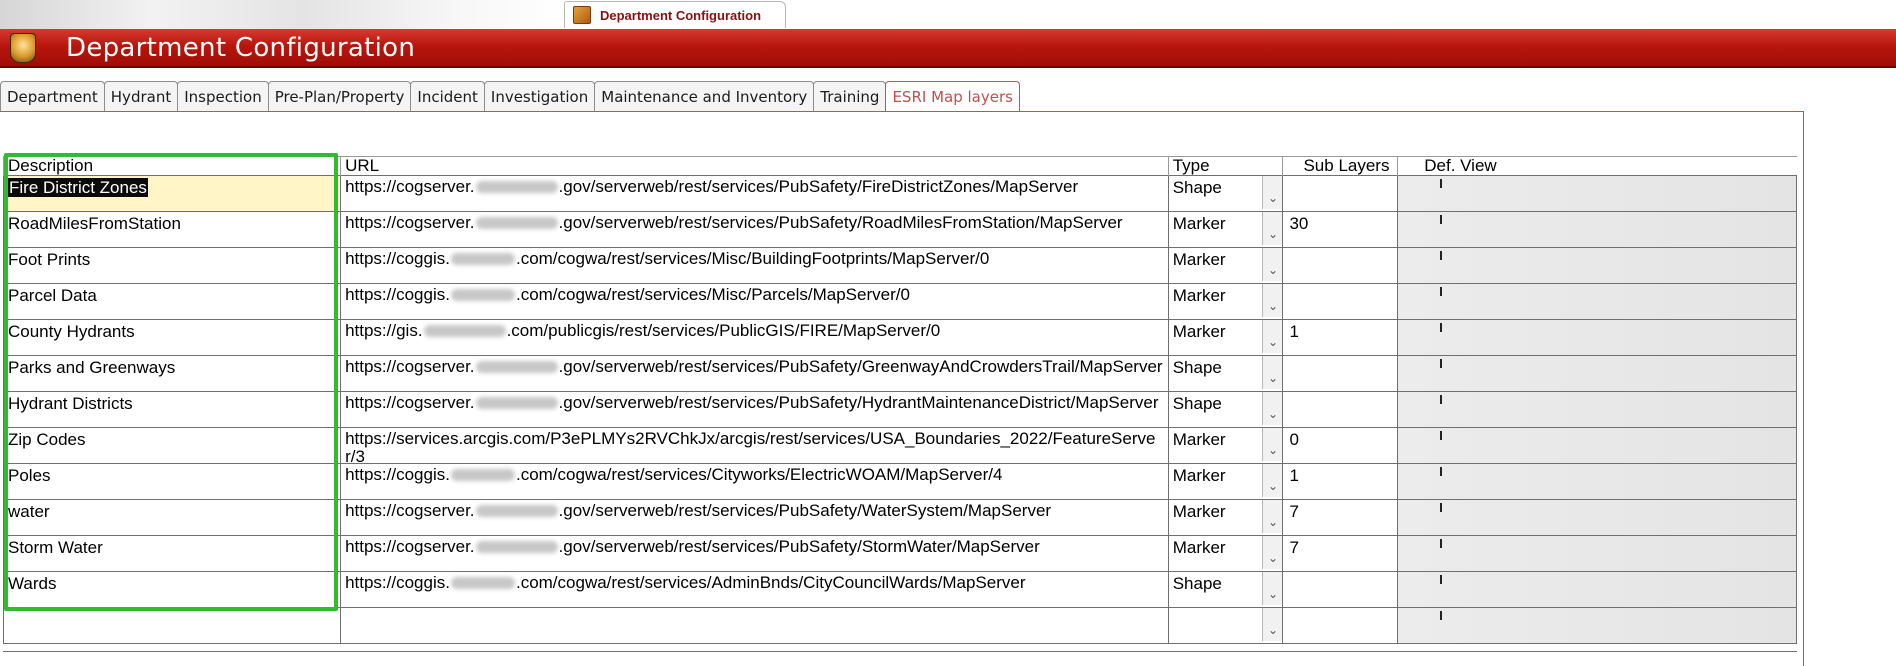  I want to click on tab-incident: Incident, so click(447, 96).